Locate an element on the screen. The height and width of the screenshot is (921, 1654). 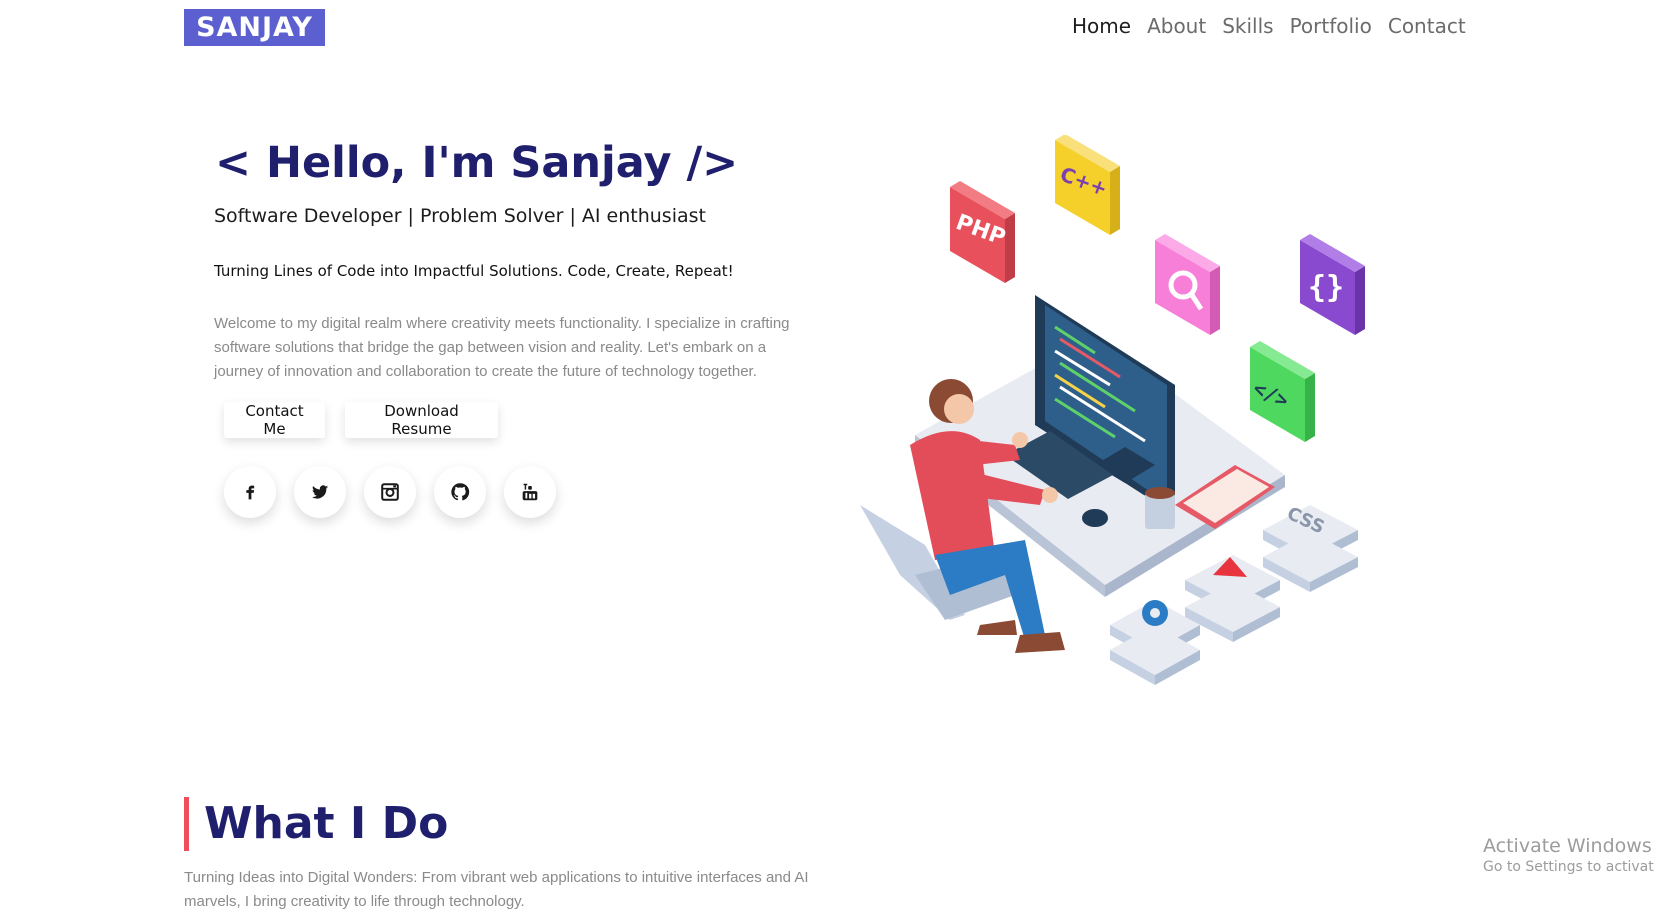
activate-windows-title: Activate Windows is located at coordinates (1567, 846).